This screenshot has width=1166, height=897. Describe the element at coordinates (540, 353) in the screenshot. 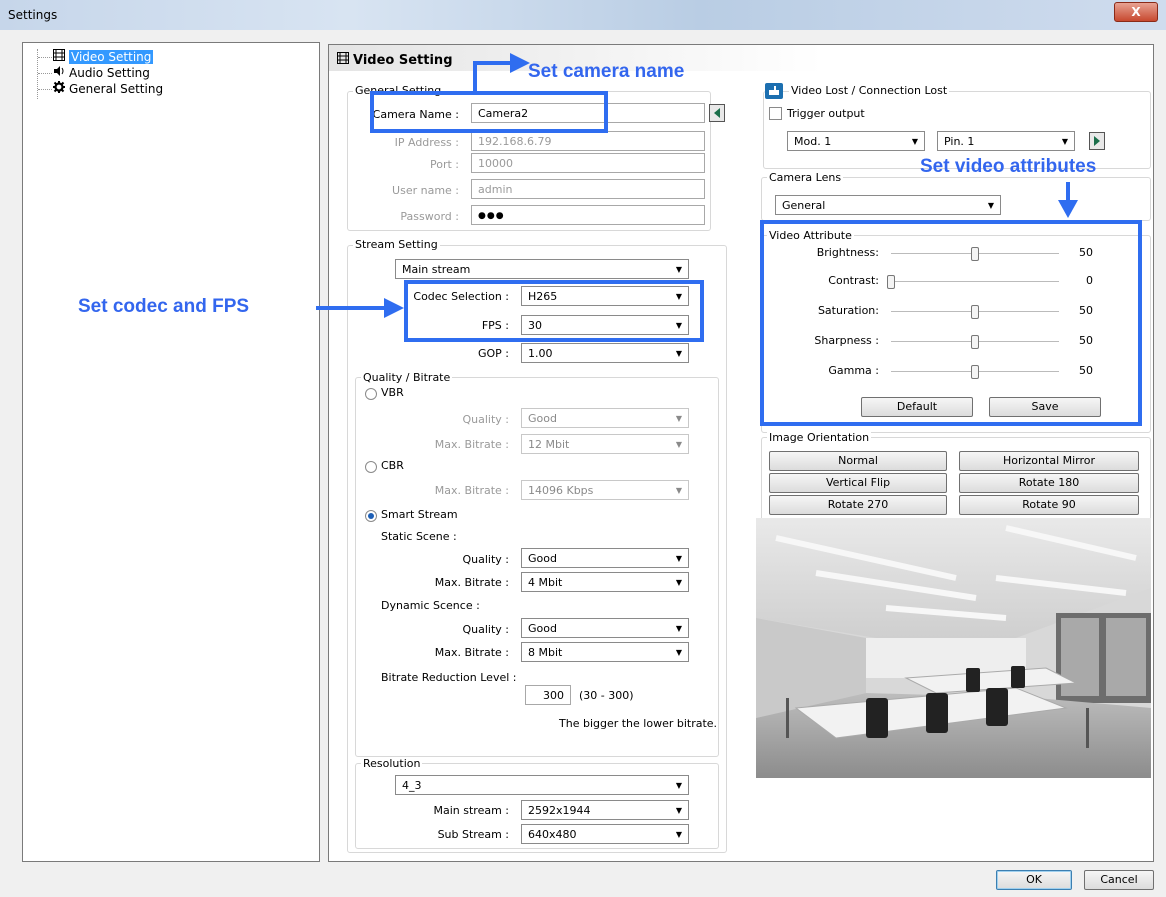

I see `gop-value: 1.00` at that location.